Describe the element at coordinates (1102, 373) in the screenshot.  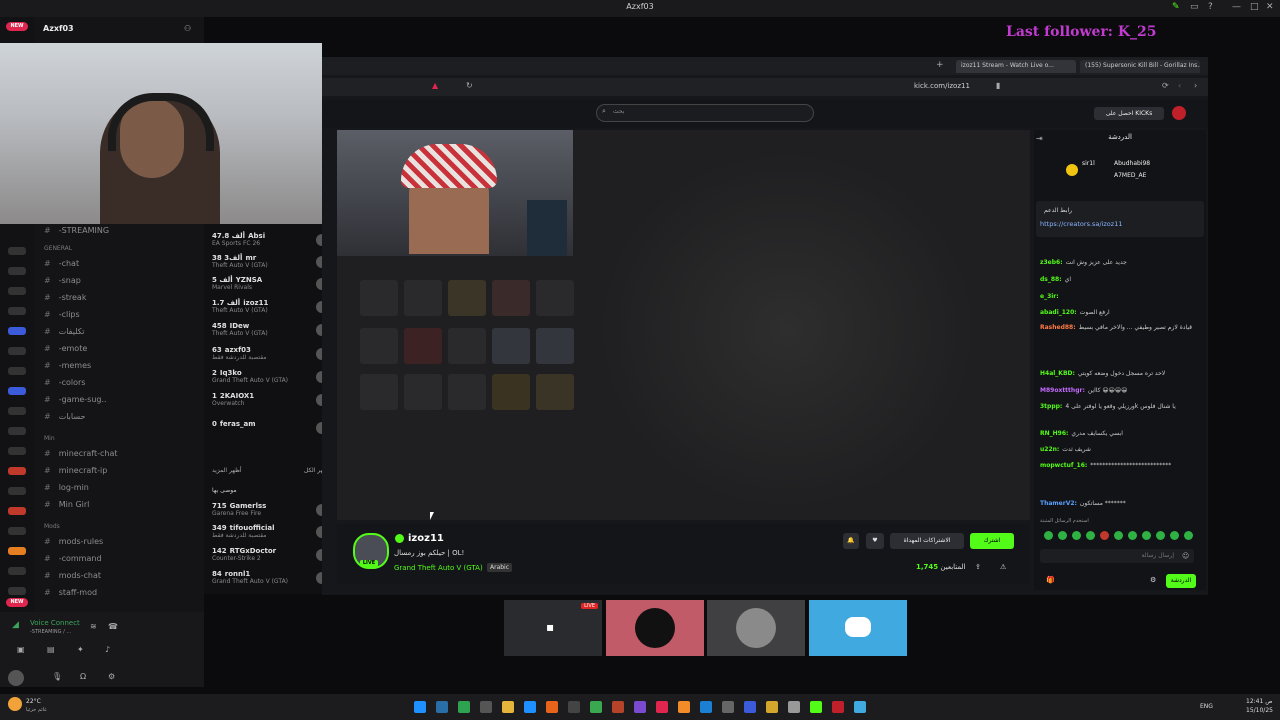
I see `chat-message: H4al_KBD: لاحد تره مسجل دخول وضعه كويتي` at that location.